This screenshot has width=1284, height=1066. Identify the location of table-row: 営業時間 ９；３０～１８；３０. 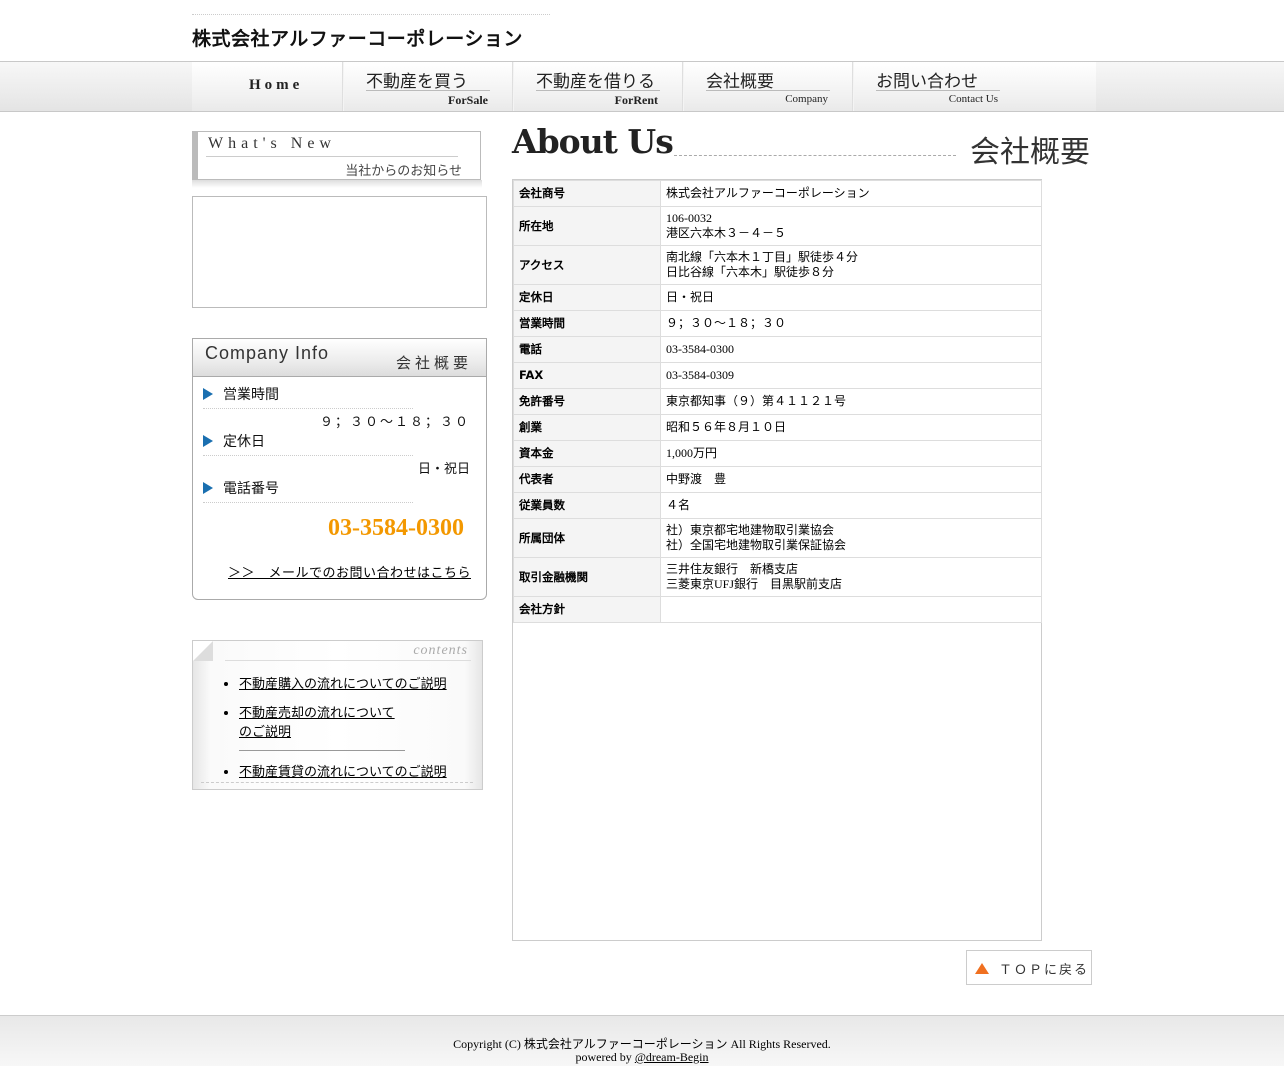
(777, 323).